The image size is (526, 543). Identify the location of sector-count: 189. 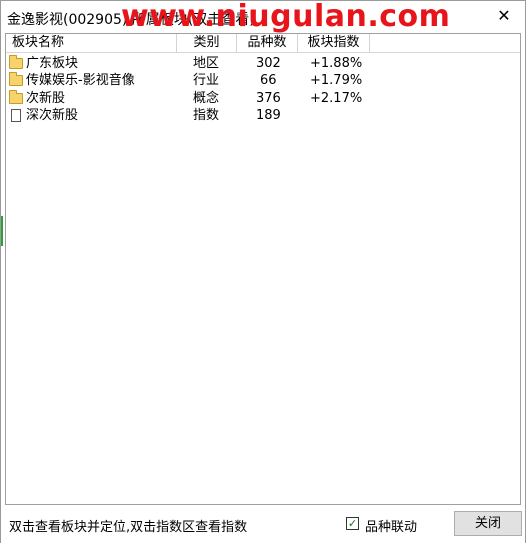
(268, 115).